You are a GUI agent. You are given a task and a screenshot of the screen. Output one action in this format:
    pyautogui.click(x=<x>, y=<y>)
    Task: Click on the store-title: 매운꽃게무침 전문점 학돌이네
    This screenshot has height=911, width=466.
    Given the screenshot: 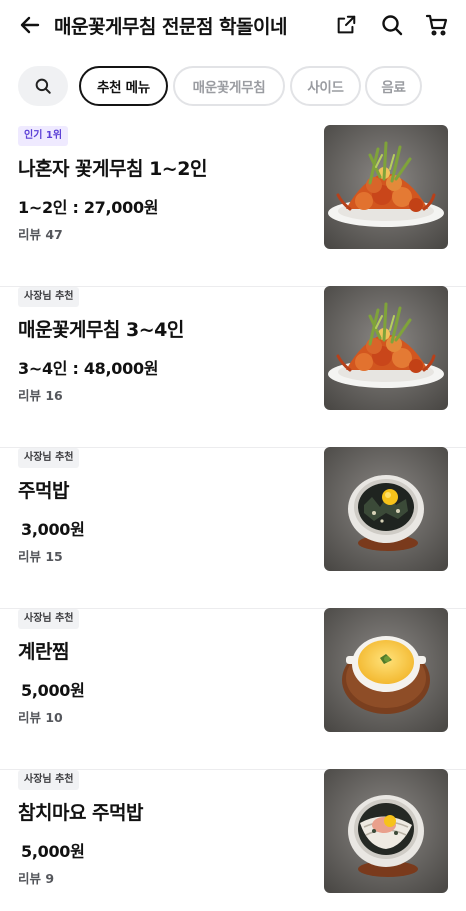 What is the action you would take?
    pyautogui.click(x=170, y=27)
    